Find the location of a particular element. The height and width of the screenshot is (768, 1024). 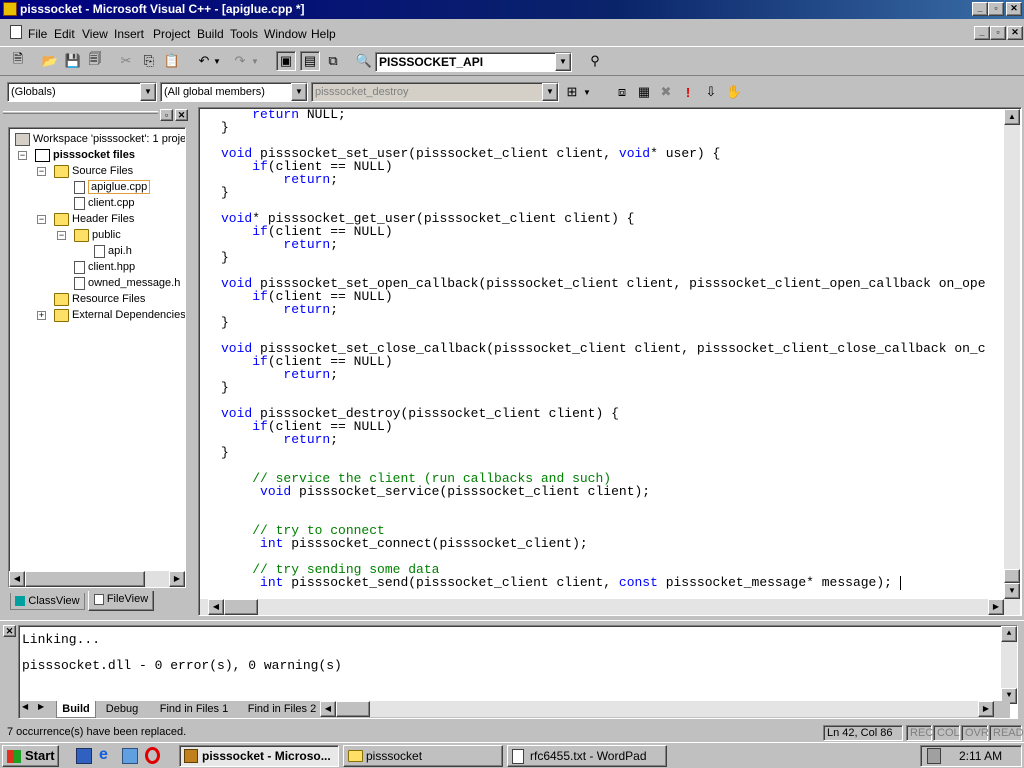

save-all-icon: 🗐 is located at coordinates (95, 61).